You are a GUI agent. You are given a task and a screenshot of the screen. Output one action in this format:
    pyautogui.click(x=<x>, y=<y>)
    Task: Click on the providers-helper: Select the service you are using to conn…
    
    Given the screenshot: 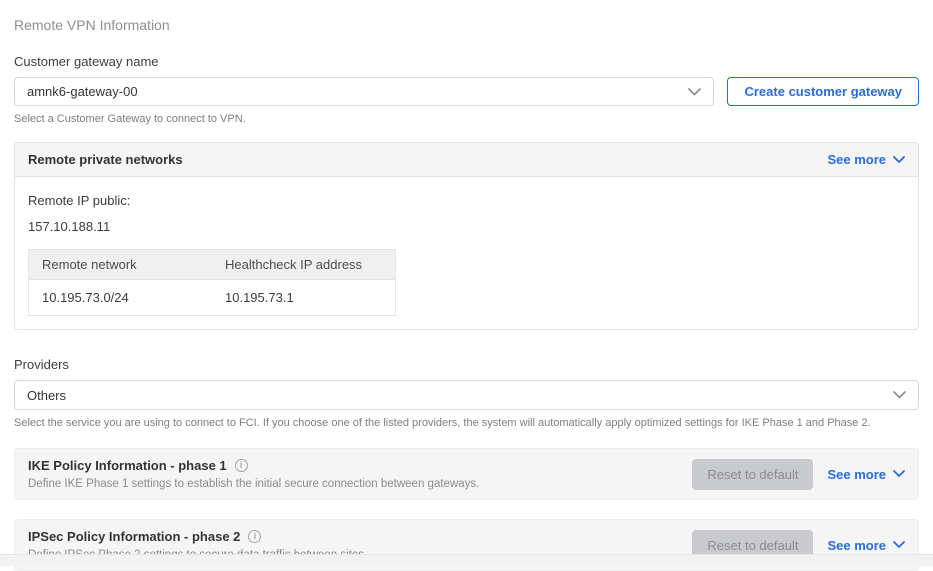 What is the action you would take?
    pyautogui.click(x=442, y=423)
    